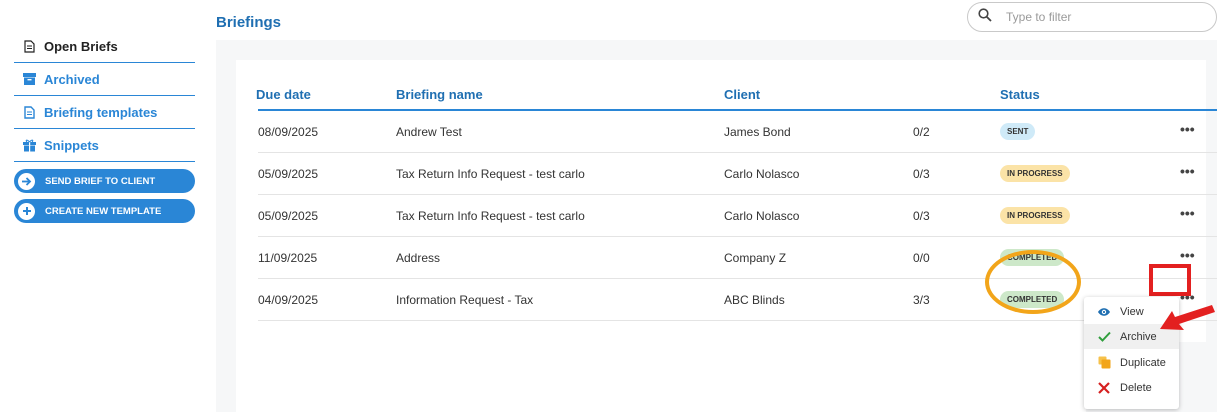 The height and width of the screenshot is (412, 1217). Describe the element at coordinates (249, 22) in the screenshot. I see `page-title: Briefings` at that location.